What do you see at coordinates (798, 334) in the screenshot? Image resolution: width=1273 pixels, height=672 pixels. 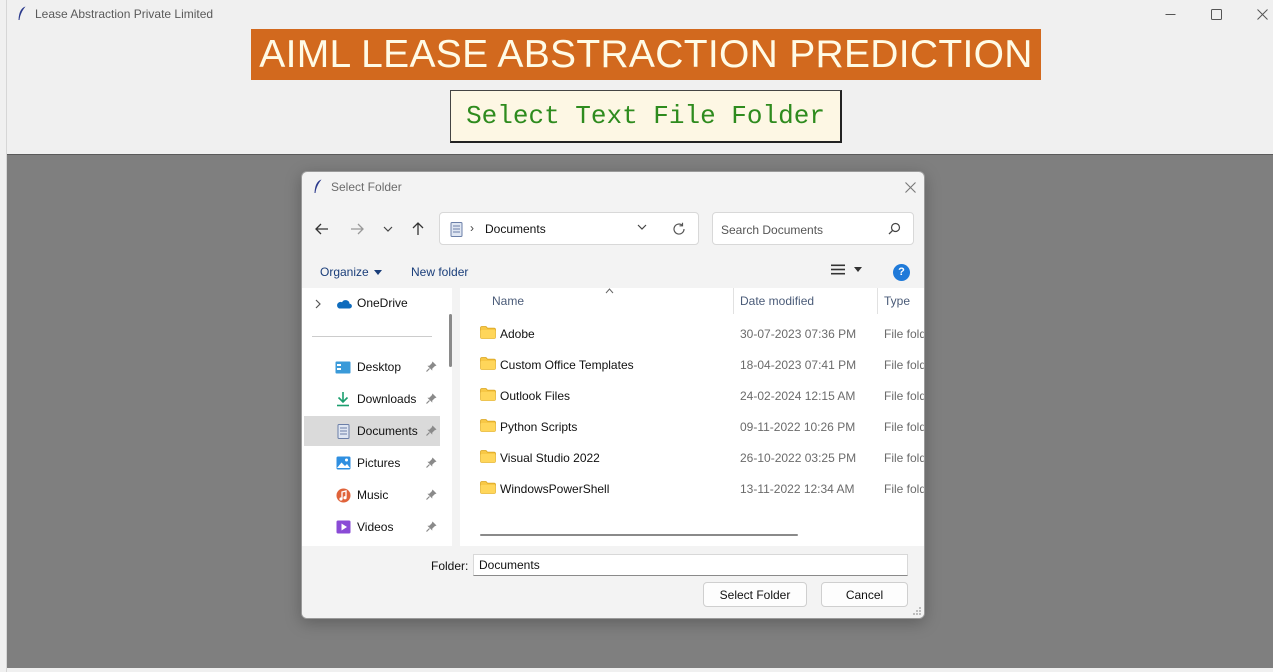 I see `file-date: 30-07-2023 07:36 PM` at bounding box center [798, 334].